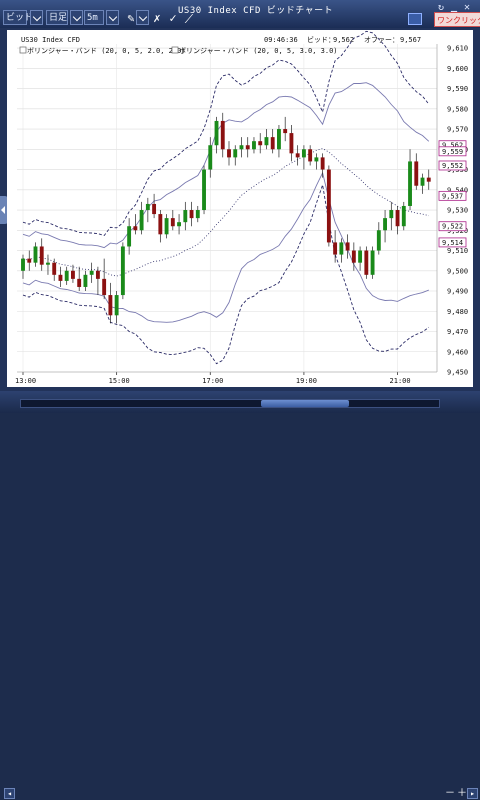  Describe the element at coordinates (230, 403) in the screenshot. I see `horizontal-scrollbar` at that location.